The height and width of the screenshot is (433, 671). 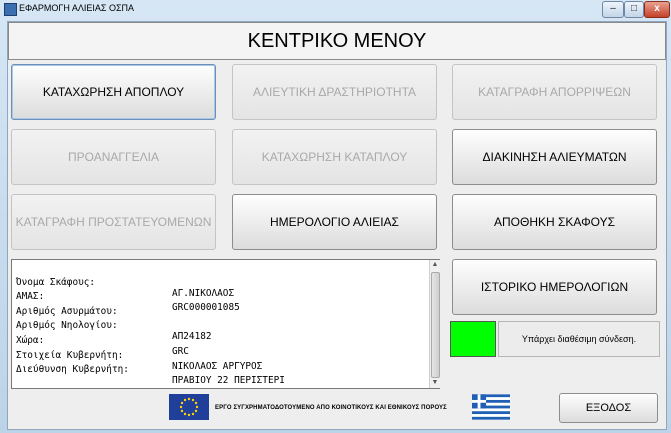 What do you see at coordinates (554, 92) in the screenshot?
I see `discards-button: ΚΑΤΑΓΡΑΦΗ ΑΠΟΡΡΙΨΕΩΝ` at bounding box center [554, 92].